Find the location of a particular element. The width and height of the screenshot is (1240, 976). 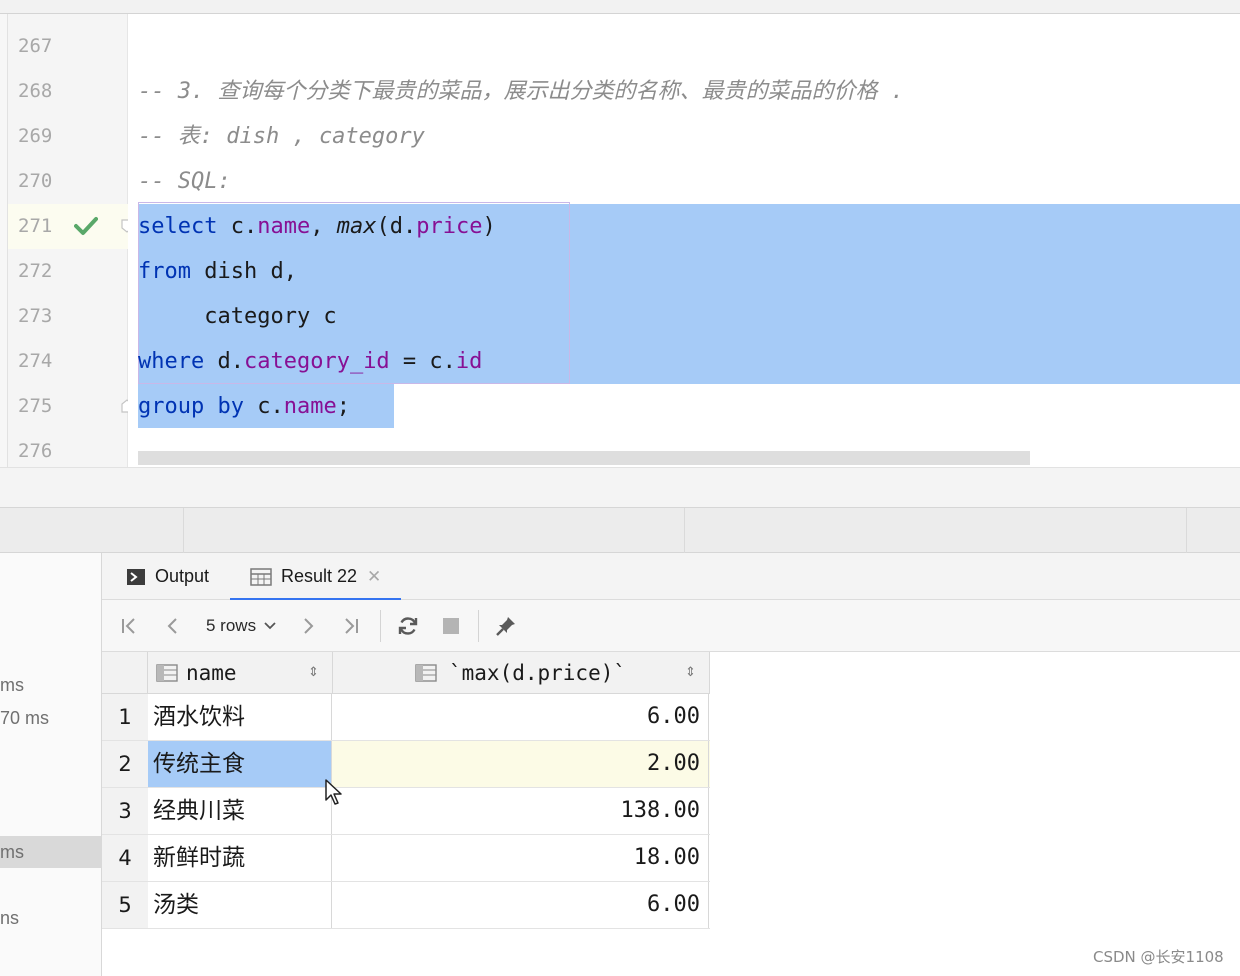

comment-line: -- 表: dish , category is located at coordinates (281, 136).